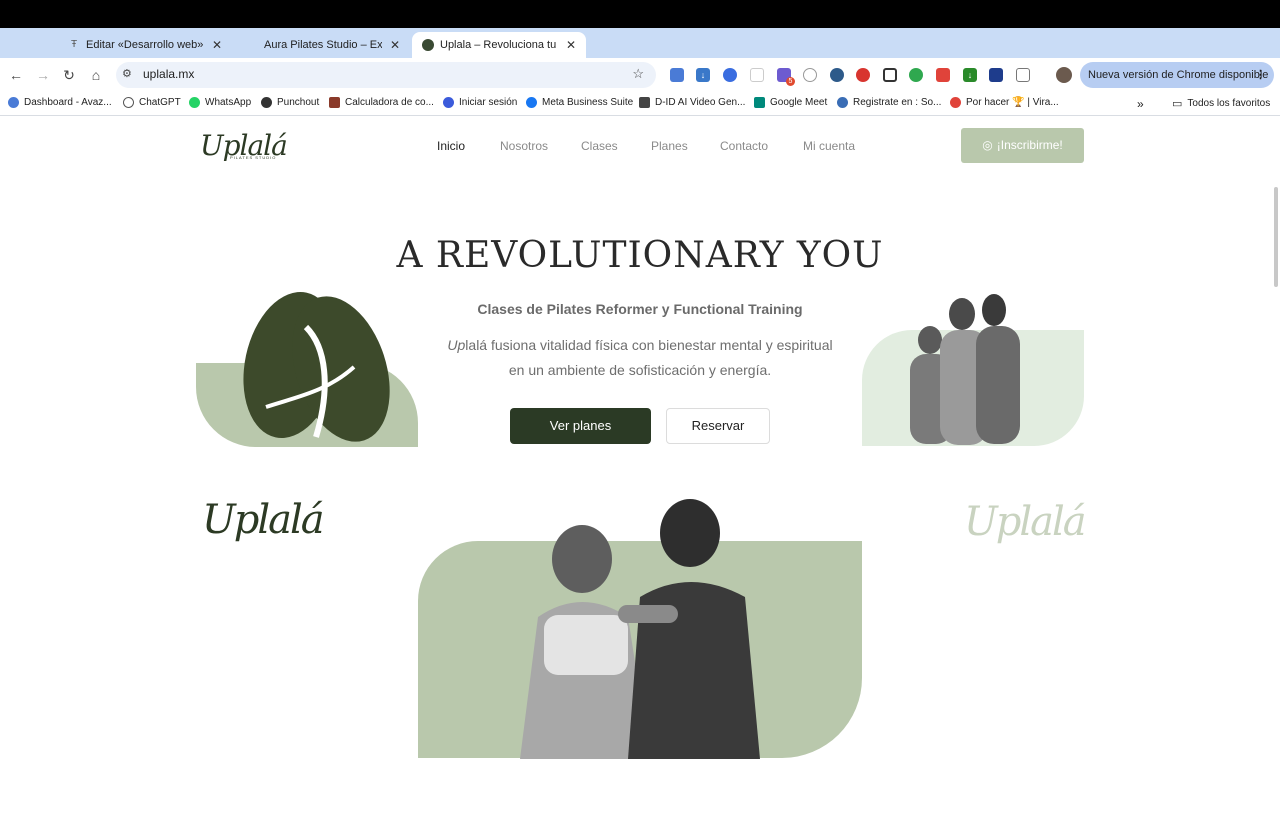 The height and width of the screenshot is (827, 1280). Describe the element at coordinates (669, 146) in the screenshot. I see `nav-planes: Planes` at that location.